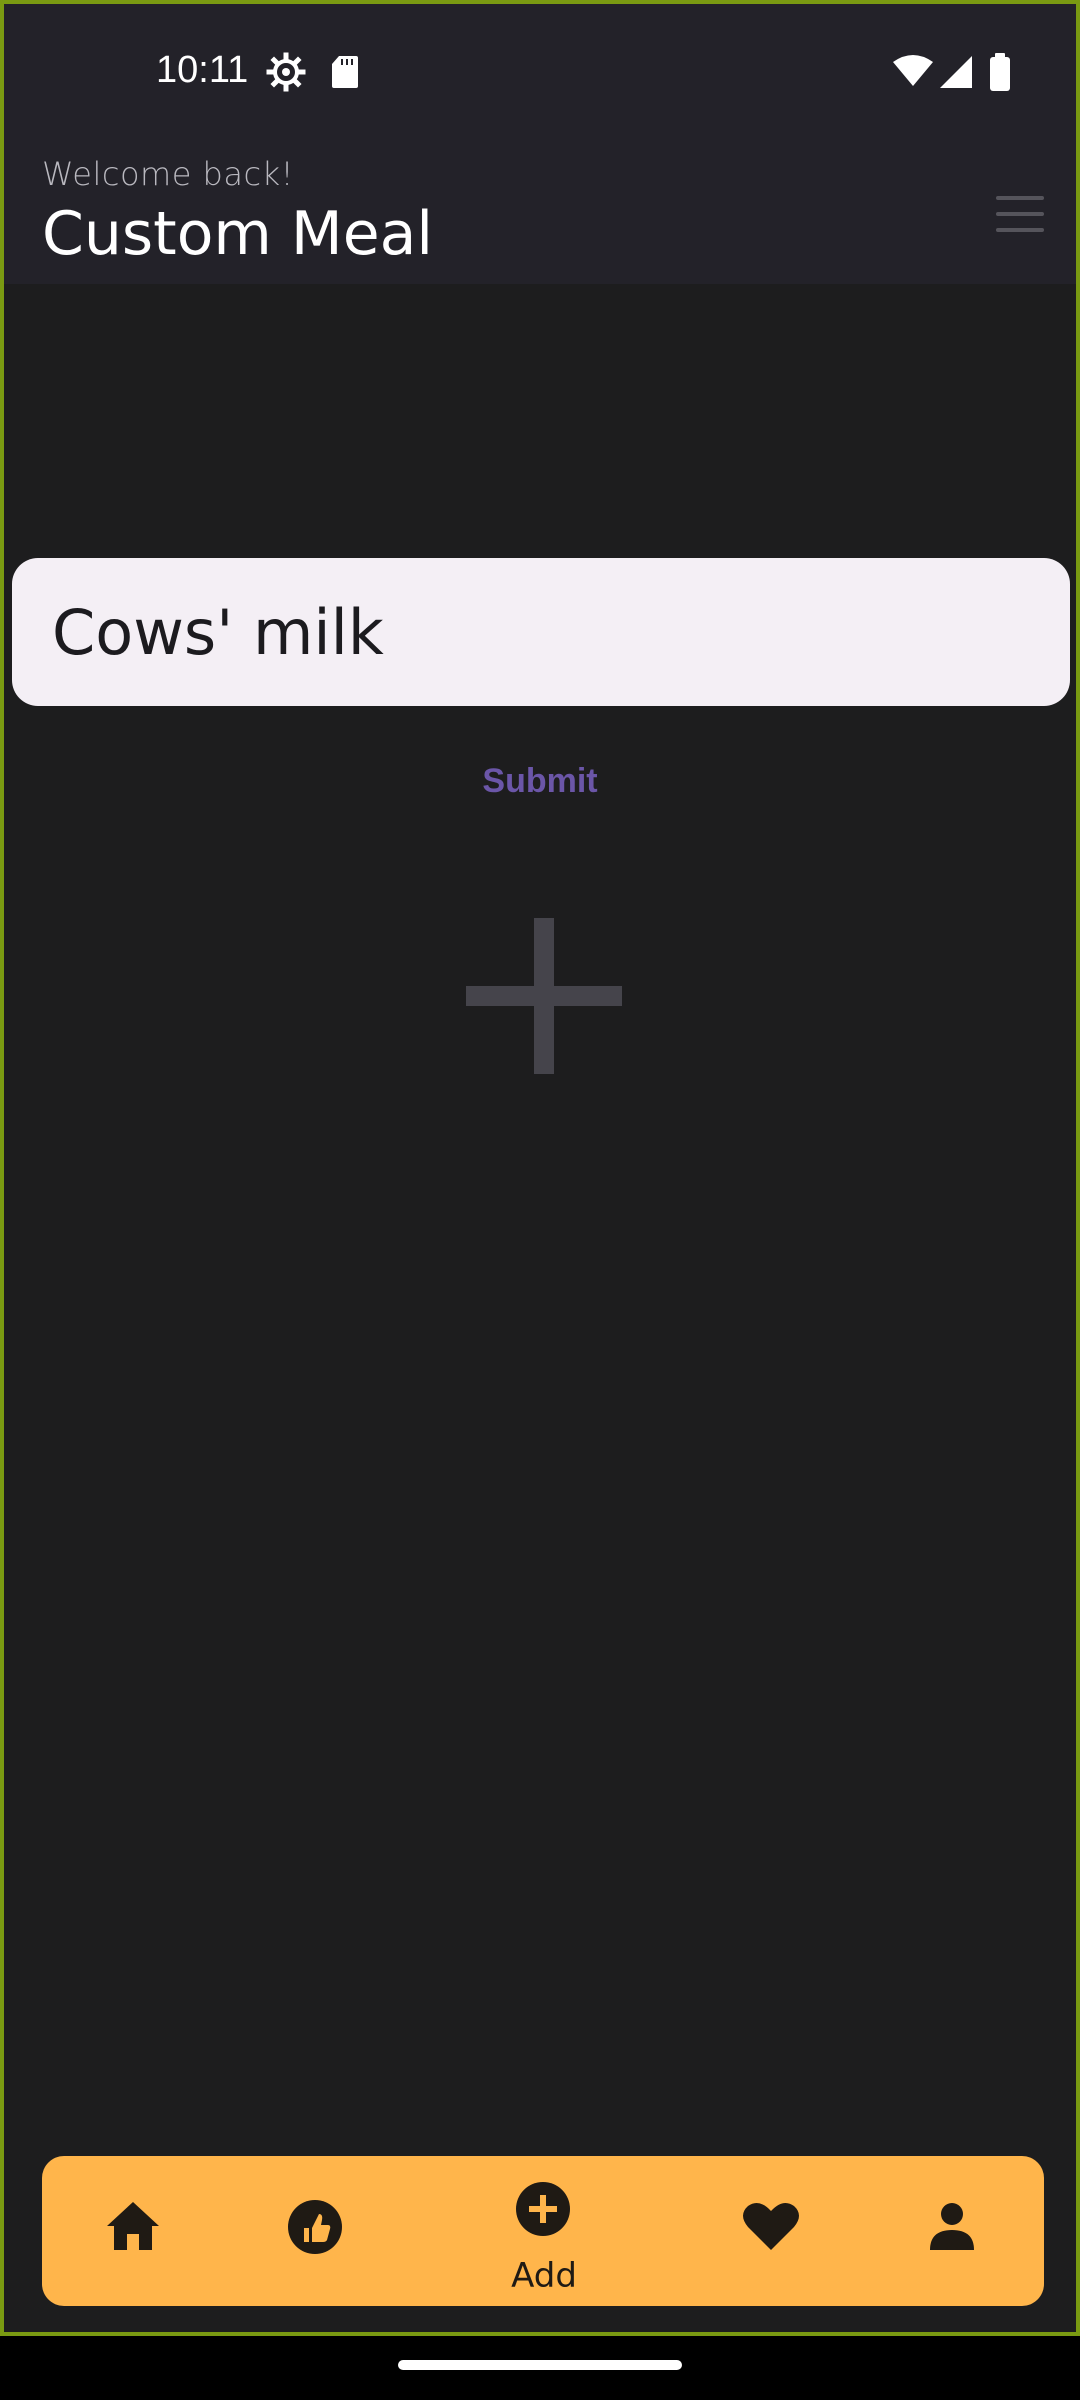 The width and height of the screenshot is (1080, 2400). Describe the element at coordinates (771, 2226) in the screenshot. I see `heart-icon` at that location.